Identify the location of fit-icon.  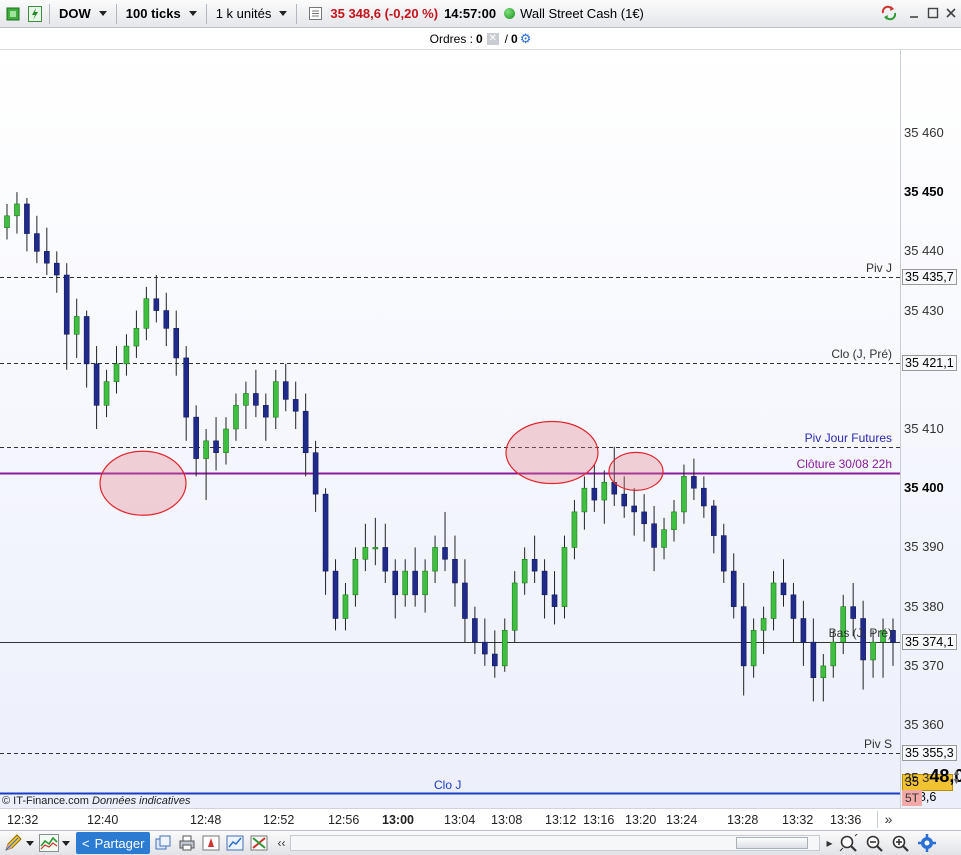
(849, 843).